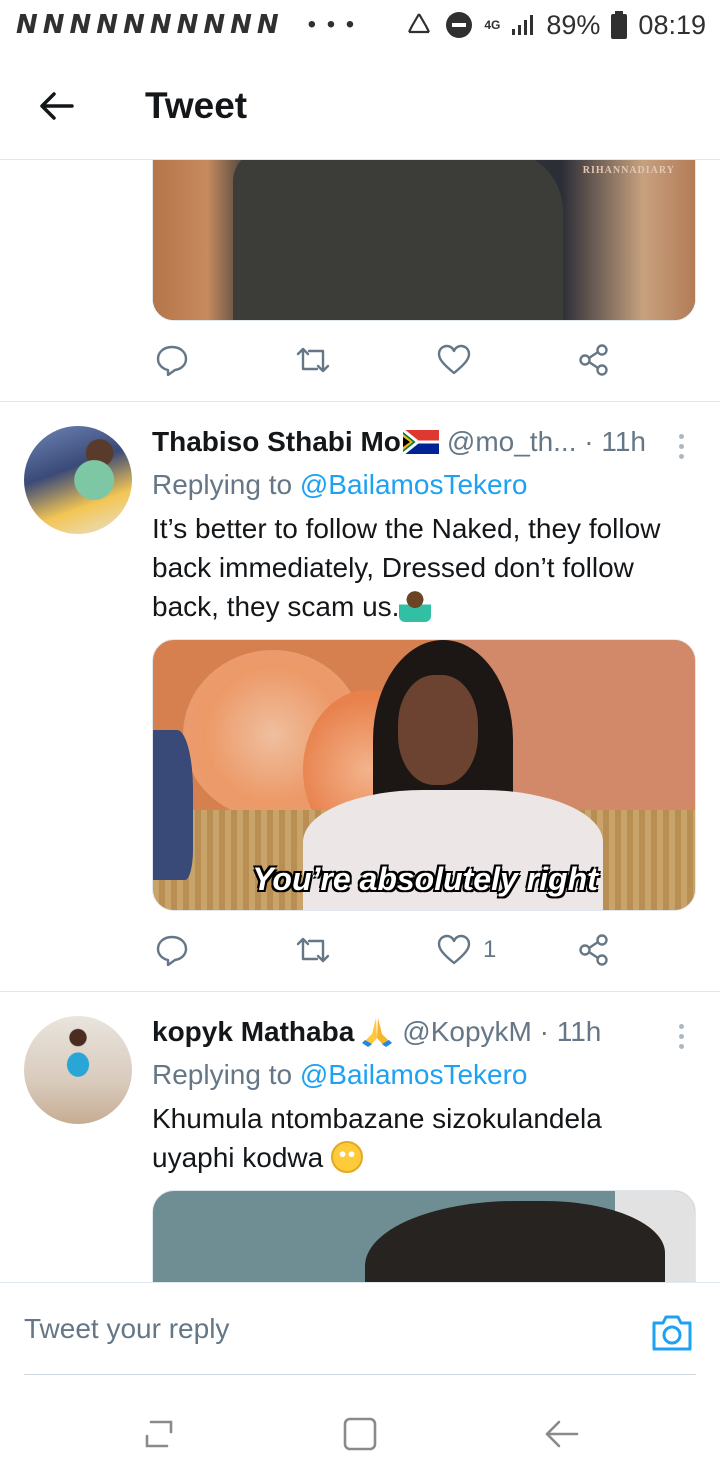 This screenshot has width=720, height=1480. What do you see at coordinates (386, 360) in the screenshot?
I see `tweet-actions` at bounding box center [386, 360].